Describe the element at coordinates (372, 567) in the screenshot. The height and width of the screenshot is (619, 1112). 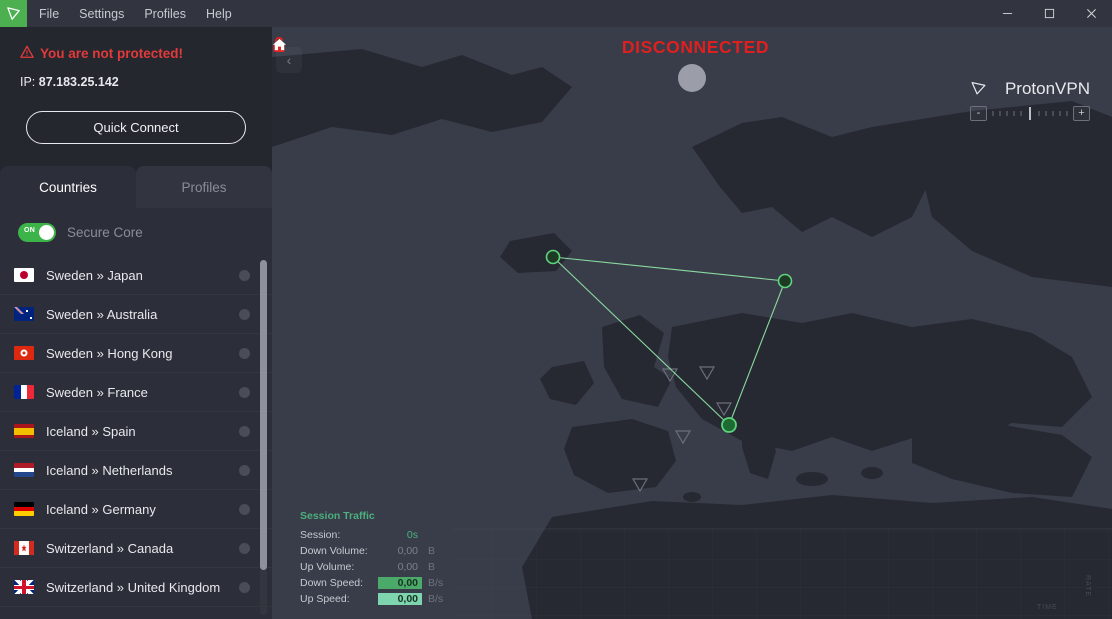
I see `traffic-row: Up Volume: 0,00 B` at that location.